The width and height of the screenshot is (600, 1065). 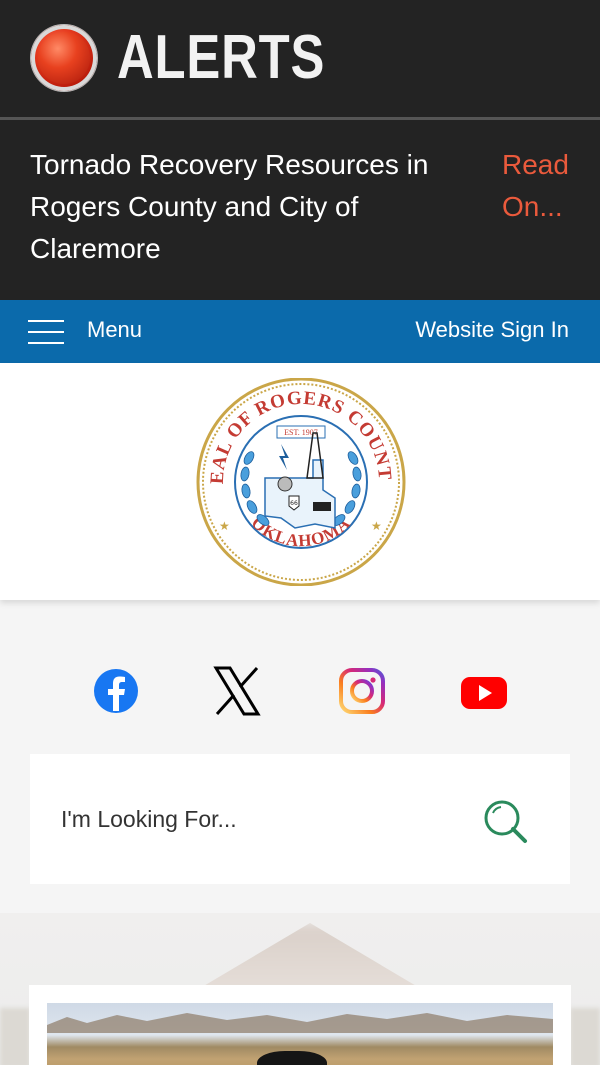 I want to click on alert-icon, so click(x=64, y=58).